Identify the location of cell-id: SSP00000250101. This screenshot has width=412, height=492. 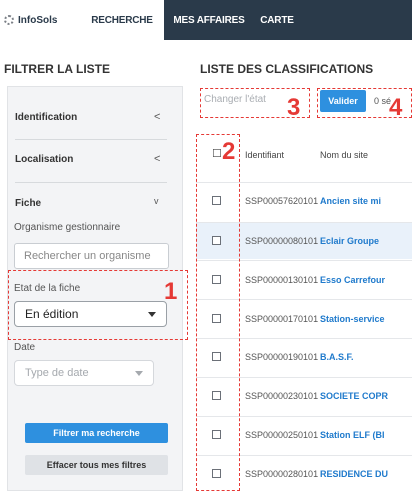
(282, 435).